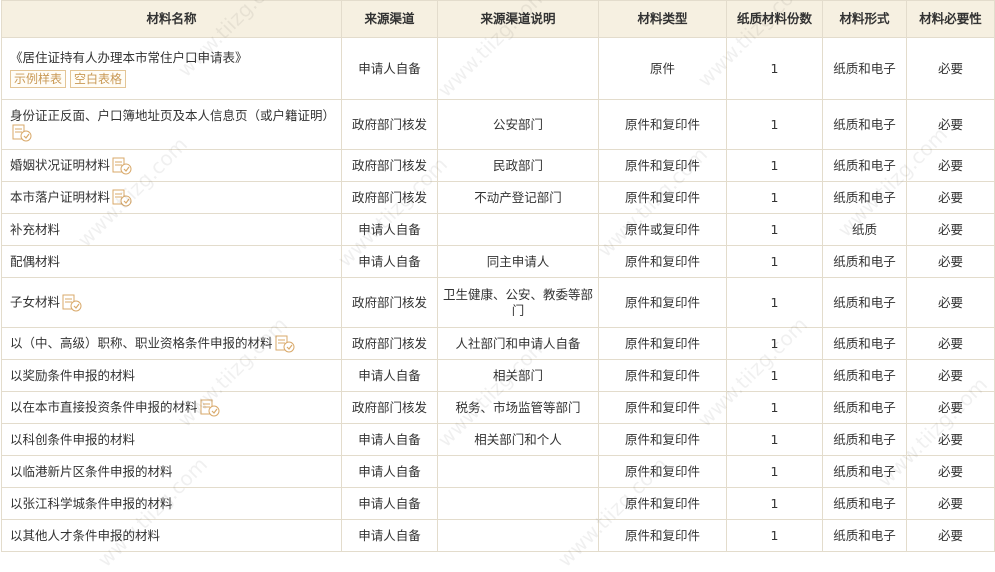 This screenshot has width=995, height=572. What do you see at coordinates (518, 261) in the screenshot?
I see `cell-source-desc: 同主申请人` at bounding box center [518, 261].